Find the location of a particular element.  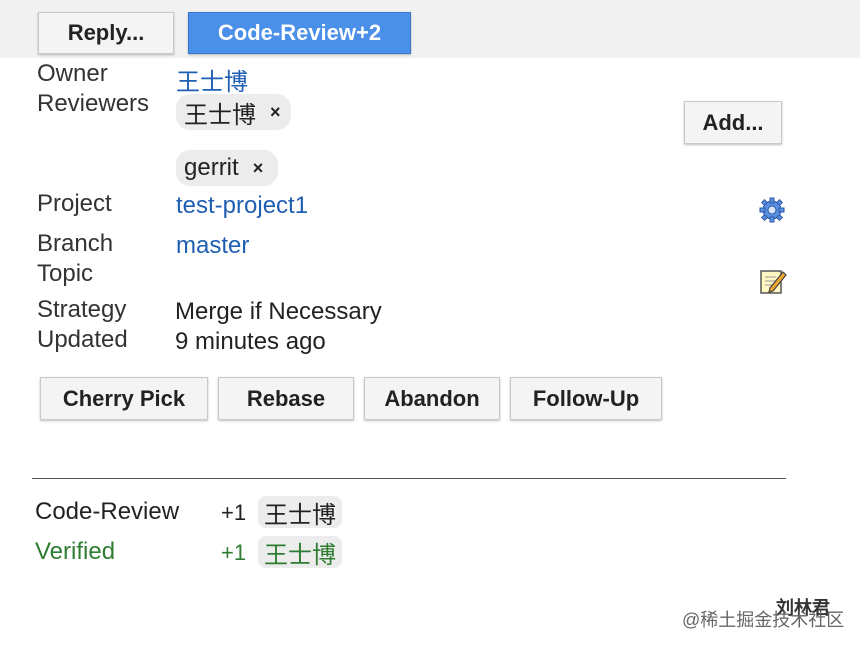

vote-label-code-review: Code-Review is located at coordinates (107, 511).